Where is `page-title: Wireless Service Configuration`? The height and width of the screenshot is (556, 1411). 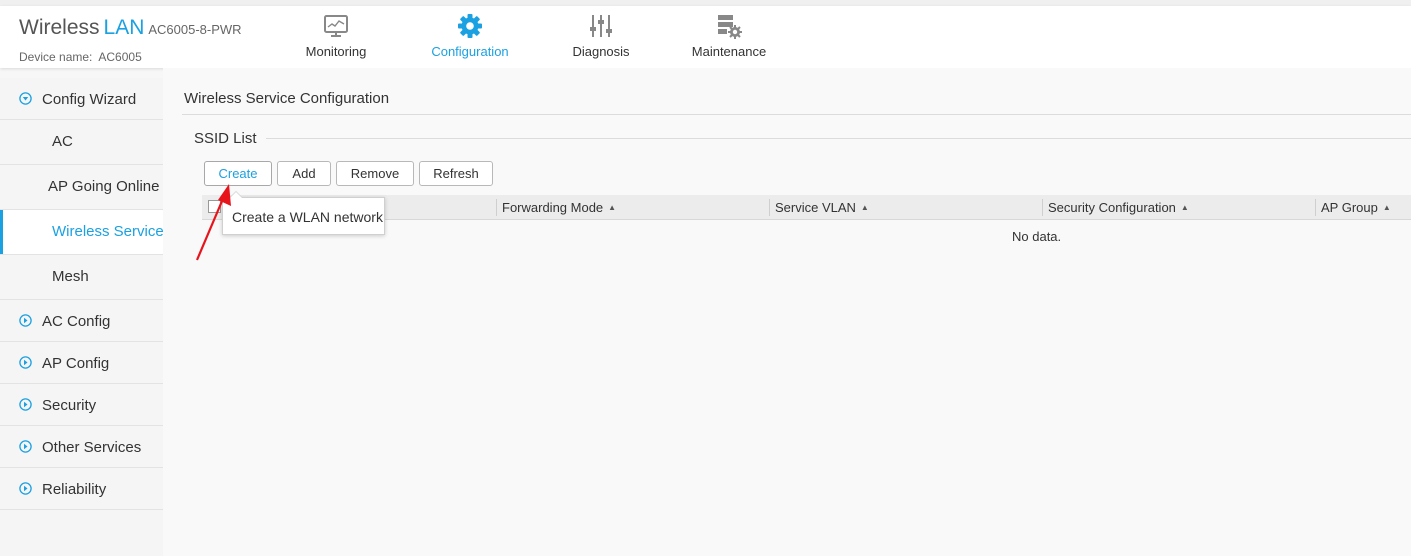
page-title: Wireless Service Configuration is located at coordinates (287, 98).